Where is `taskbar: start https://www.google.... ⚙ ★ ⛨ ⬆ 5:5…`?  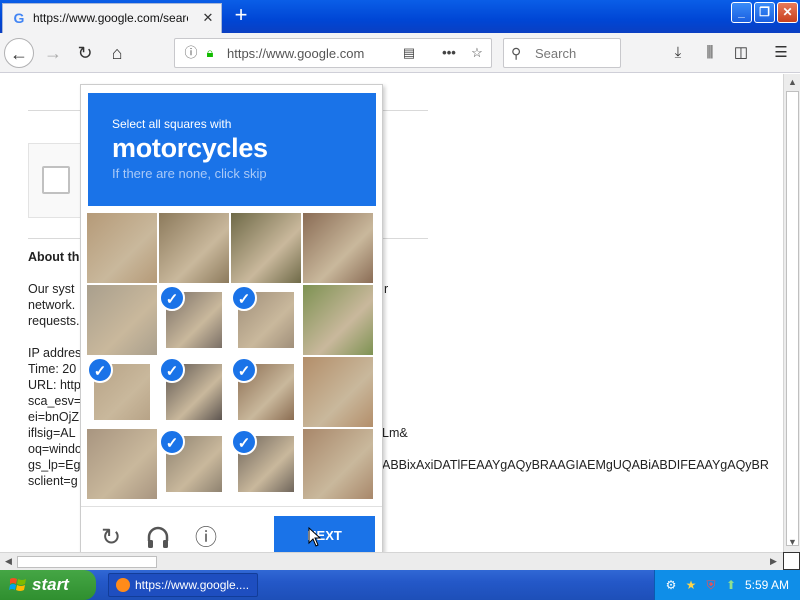 taskbar: start https://www.google.... ⚙ ★ ⛨ ⬆ 5:5… is located at coordinates (400, 585).